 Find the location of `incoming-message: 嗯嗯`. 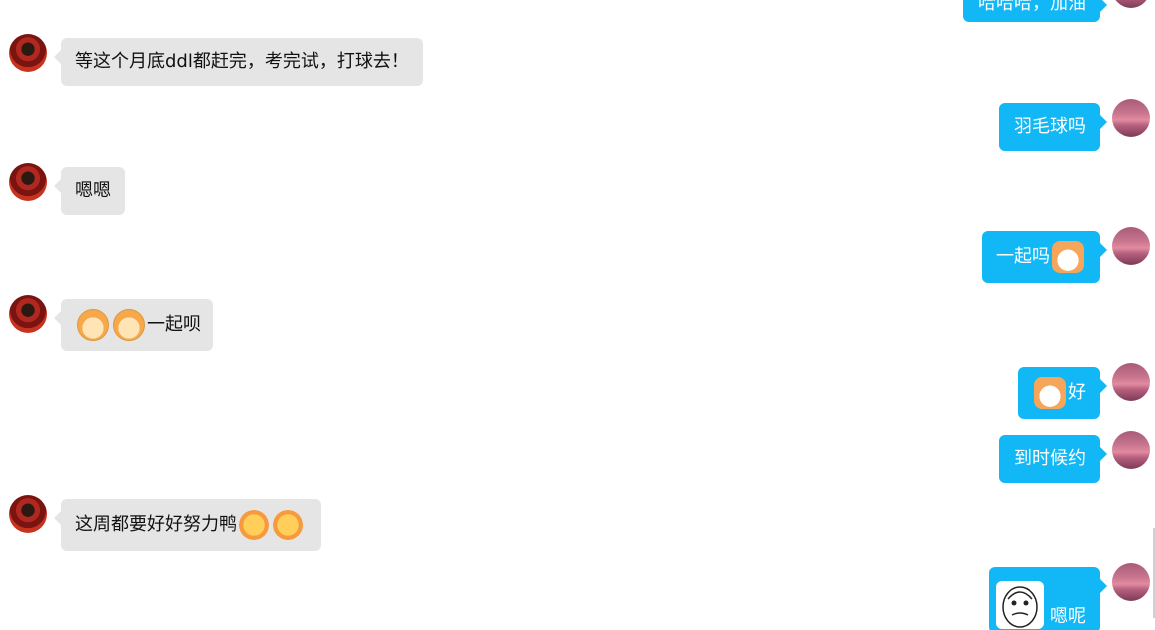

incoming-message: 嗯嗯 is located at coordinates (89, 191).